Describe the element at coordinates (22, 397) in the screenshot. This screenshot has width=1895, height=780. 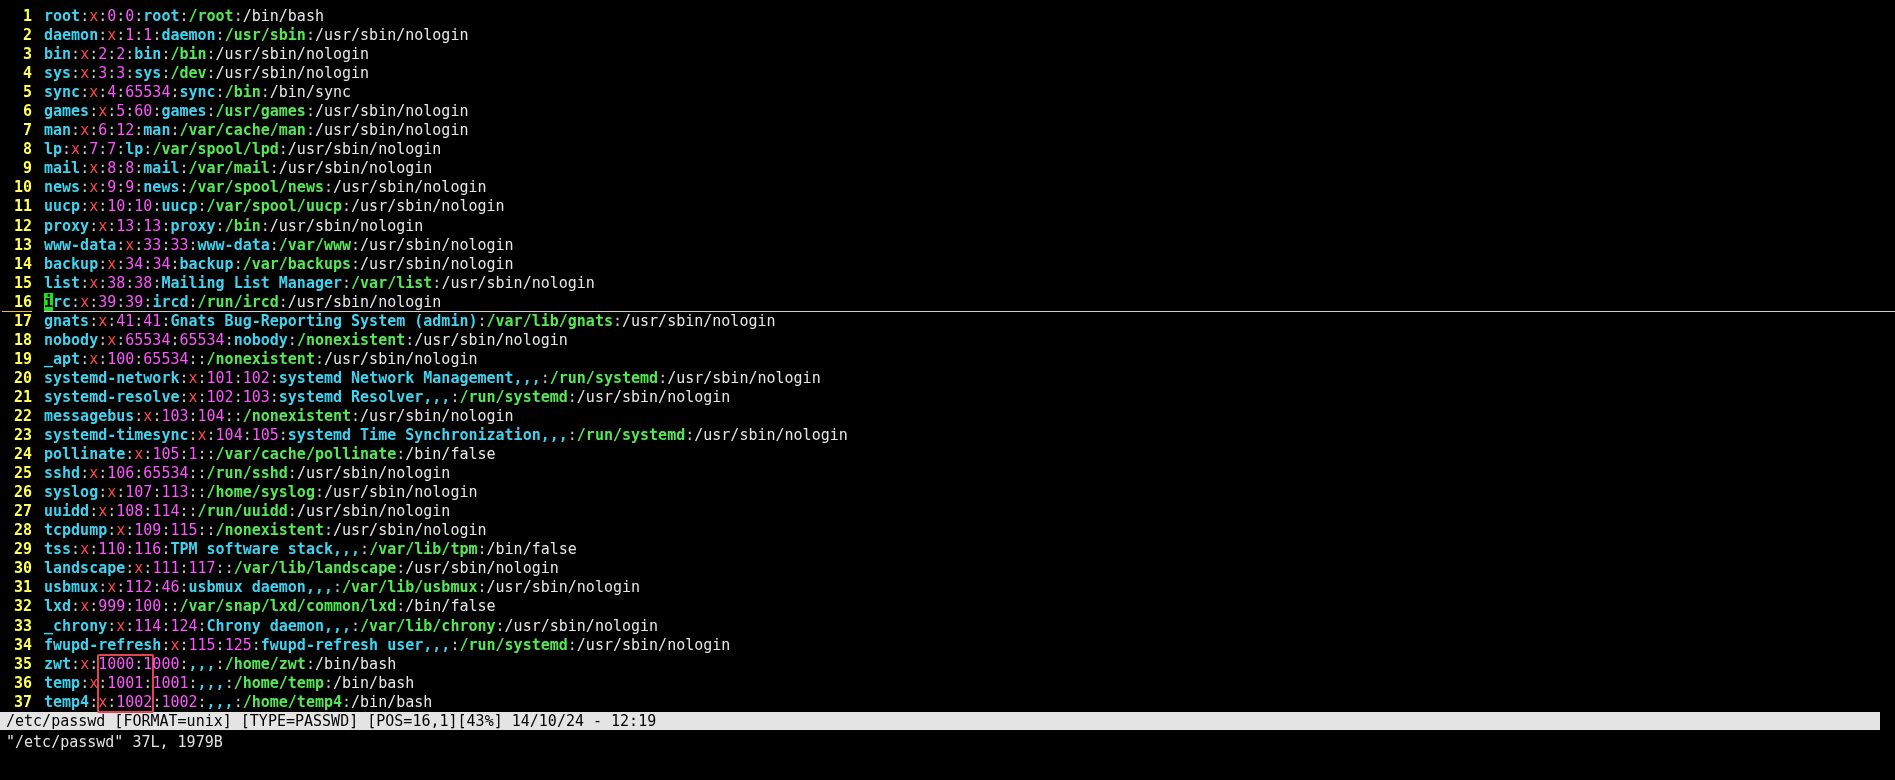
I see `line-number: 21` at that location.